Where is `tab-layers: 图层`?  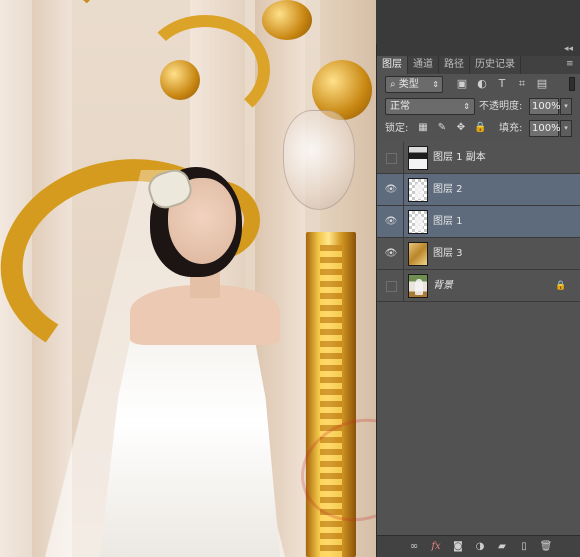 tab-layers: 图层 is located at coordinates (392, 65).